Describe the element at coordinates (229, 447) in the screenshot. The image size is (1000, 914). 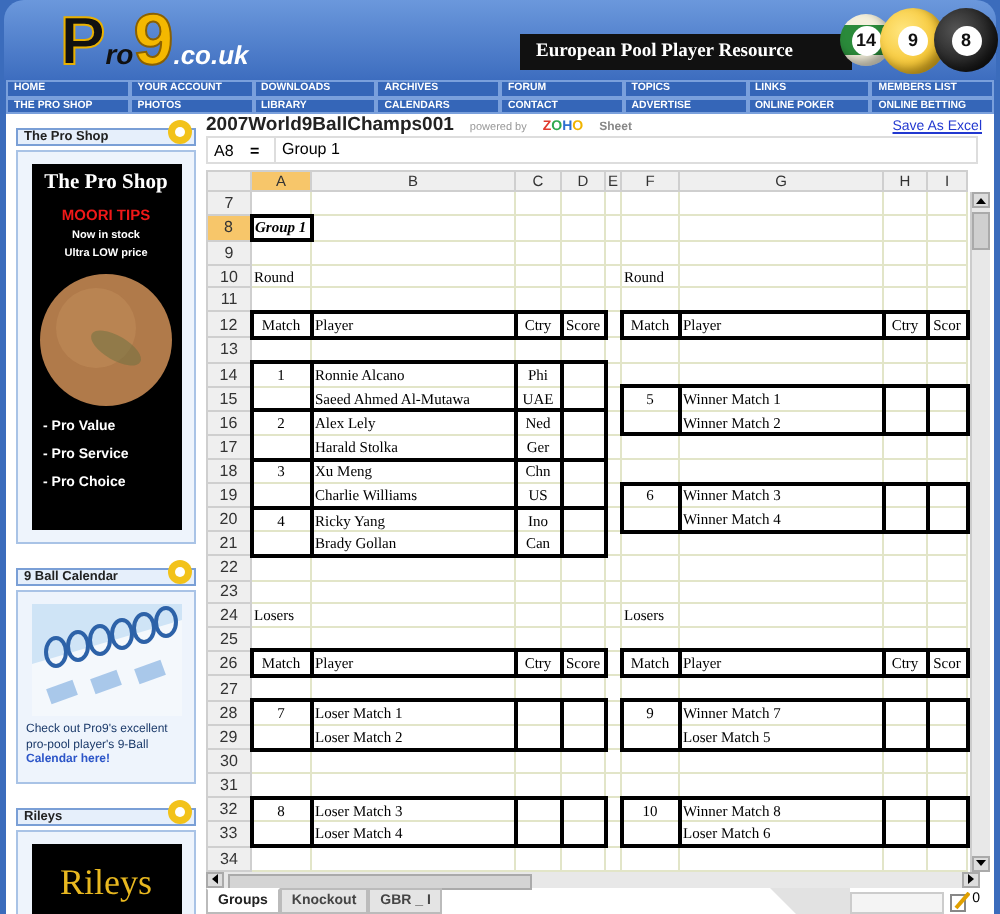
I see `row-header: 17` at that location.